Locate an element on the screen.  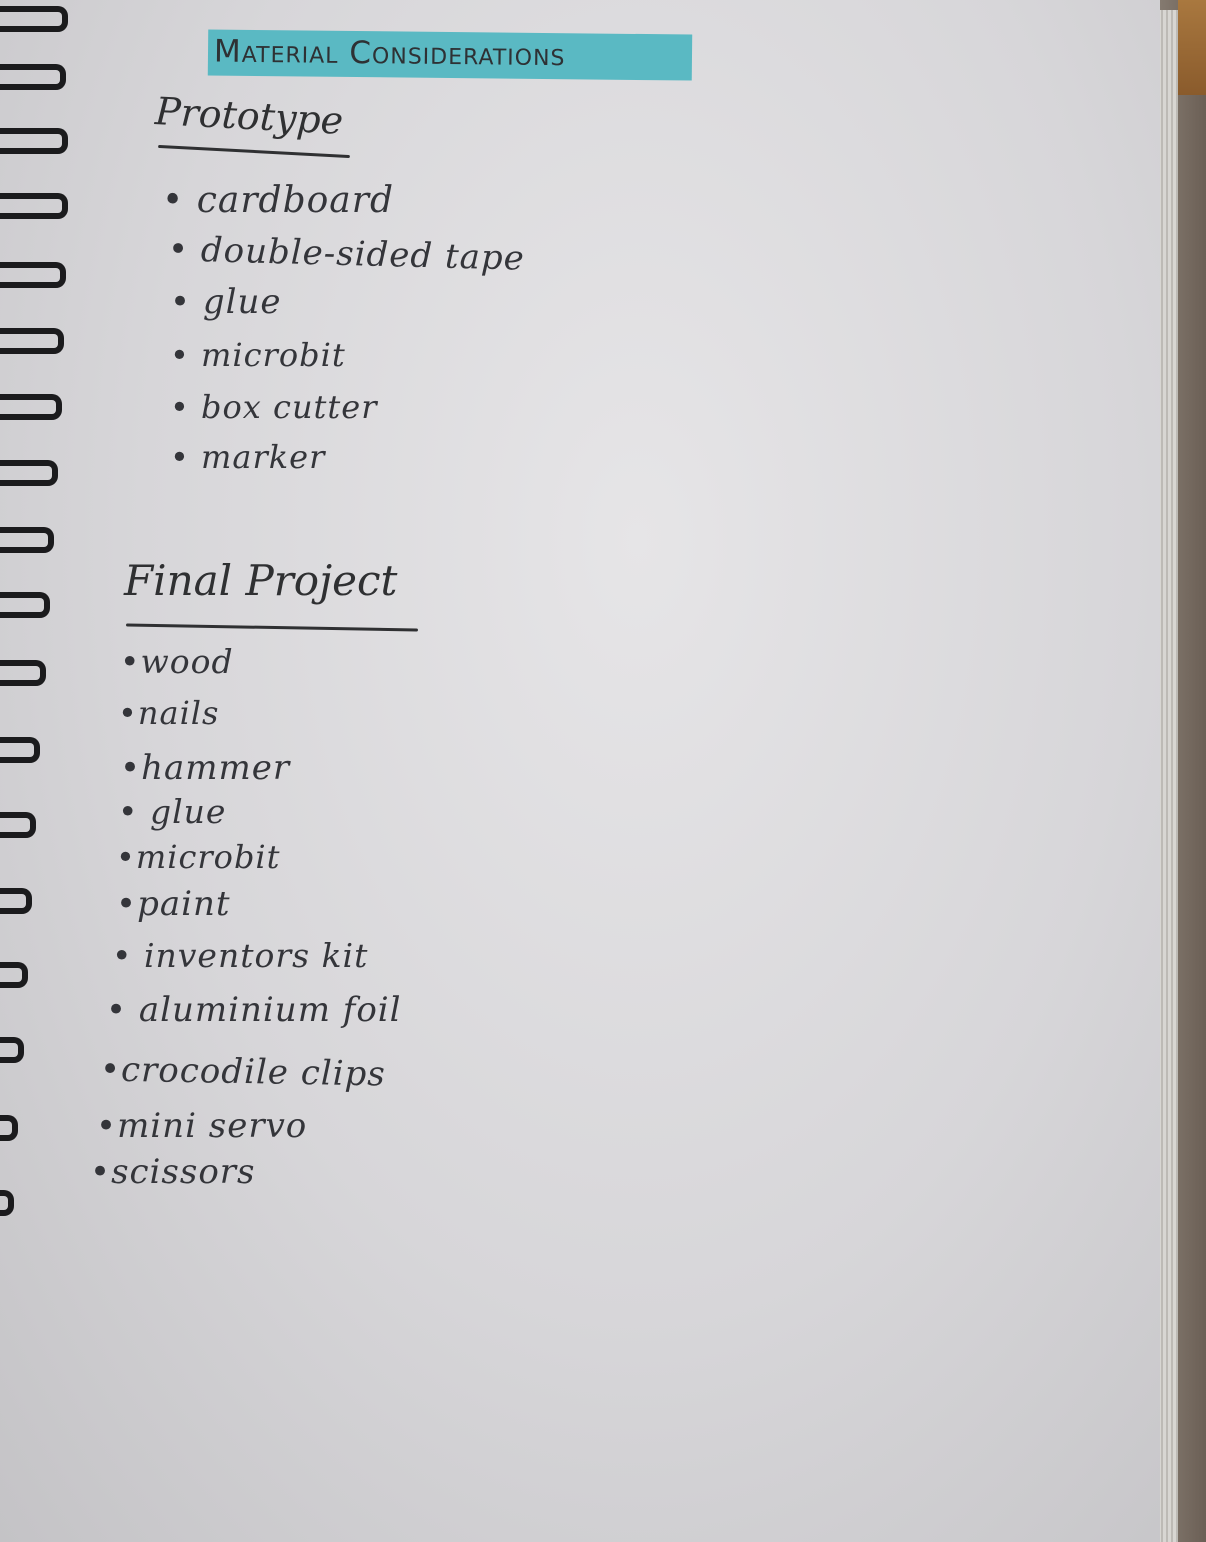
prototype-item: • glue is located at coordinates (226, 302).